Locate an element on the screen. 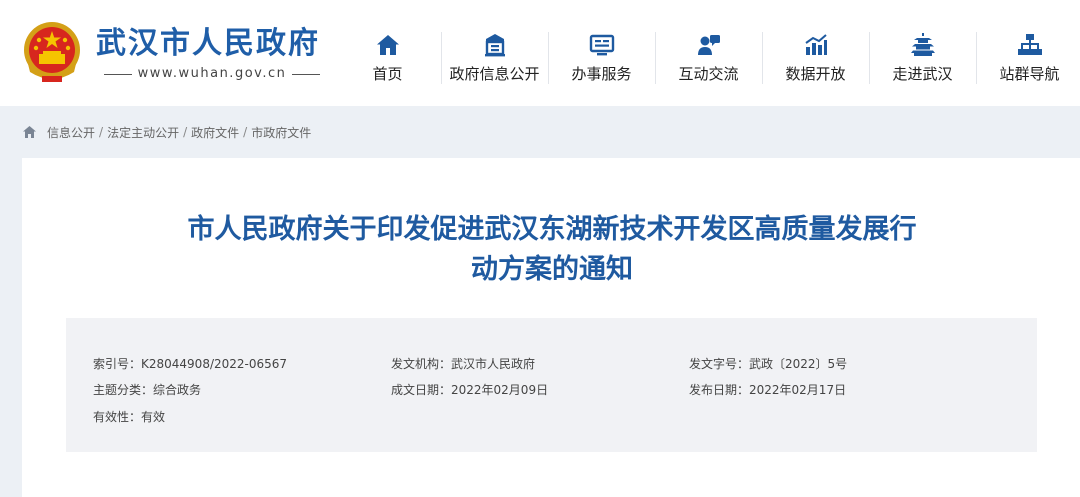 Image resolution: width=1080 pixels, height=497 pixels. breadcrumb-item-city-docs: 市政府文件 is located at coordinates (281, 132).